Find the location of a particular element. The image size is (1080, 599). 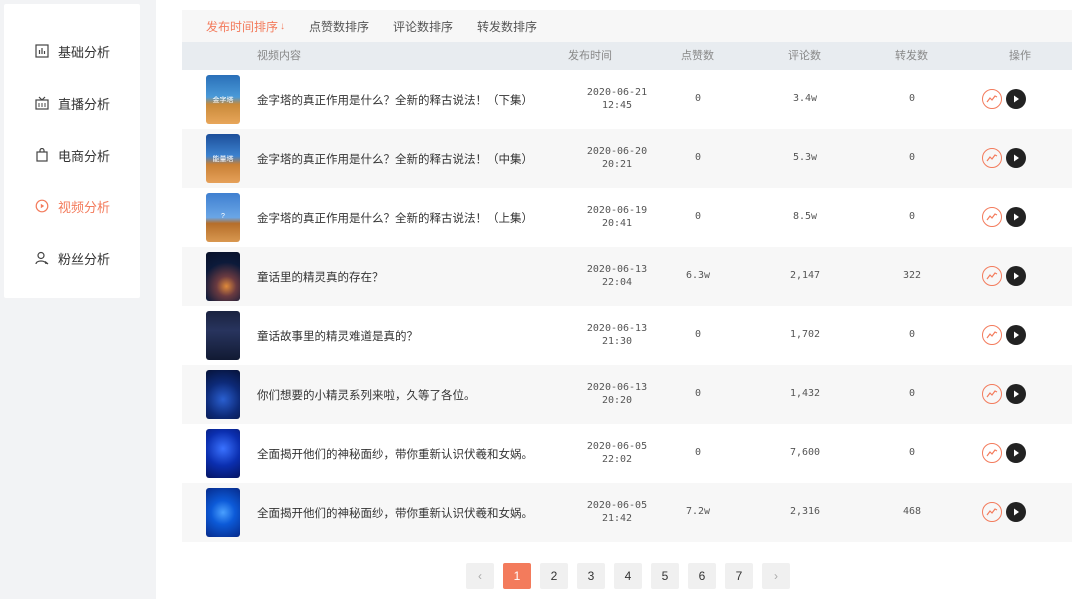

sort-tab-shares: 转发数排序 is located at coordinates (507, 26).